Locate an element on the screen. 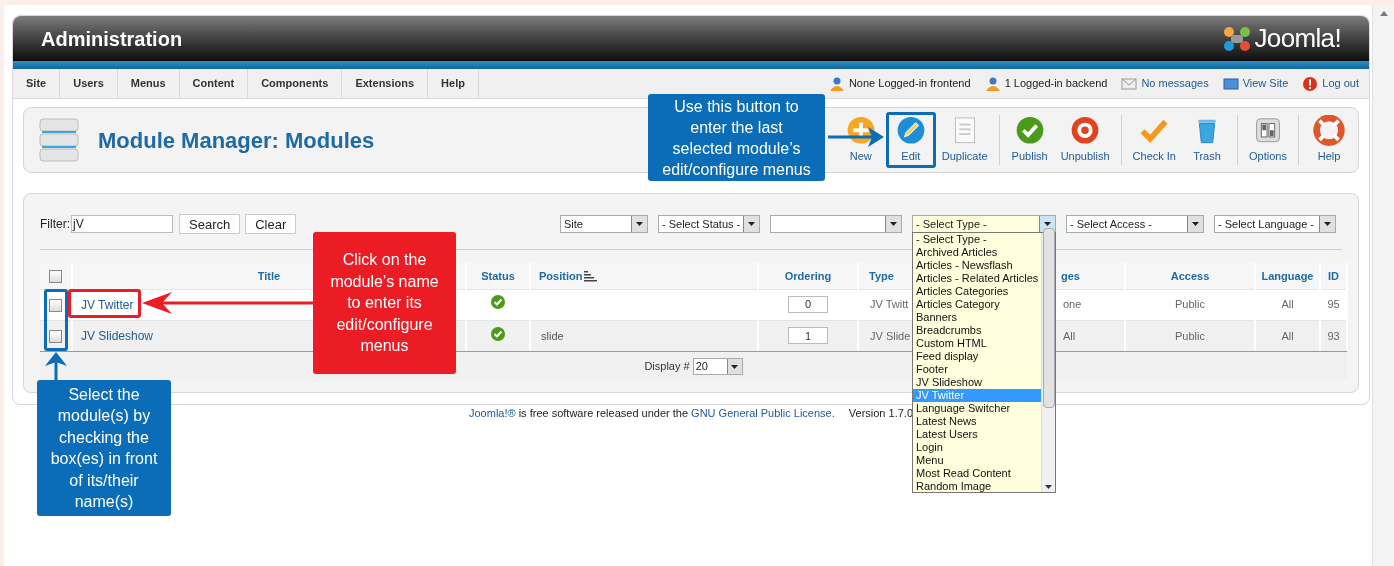 This screenshot has width=1394, height=566. scrollbar is located at coordinates (1383, 285).